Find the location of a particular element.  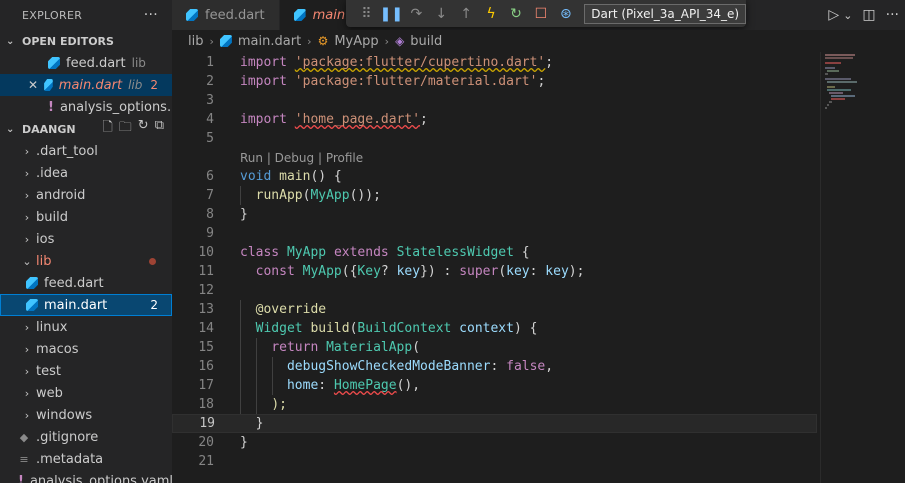

tree-file-analysis-options: ! analysis_options.yaml is located at coordinates (86, 476).